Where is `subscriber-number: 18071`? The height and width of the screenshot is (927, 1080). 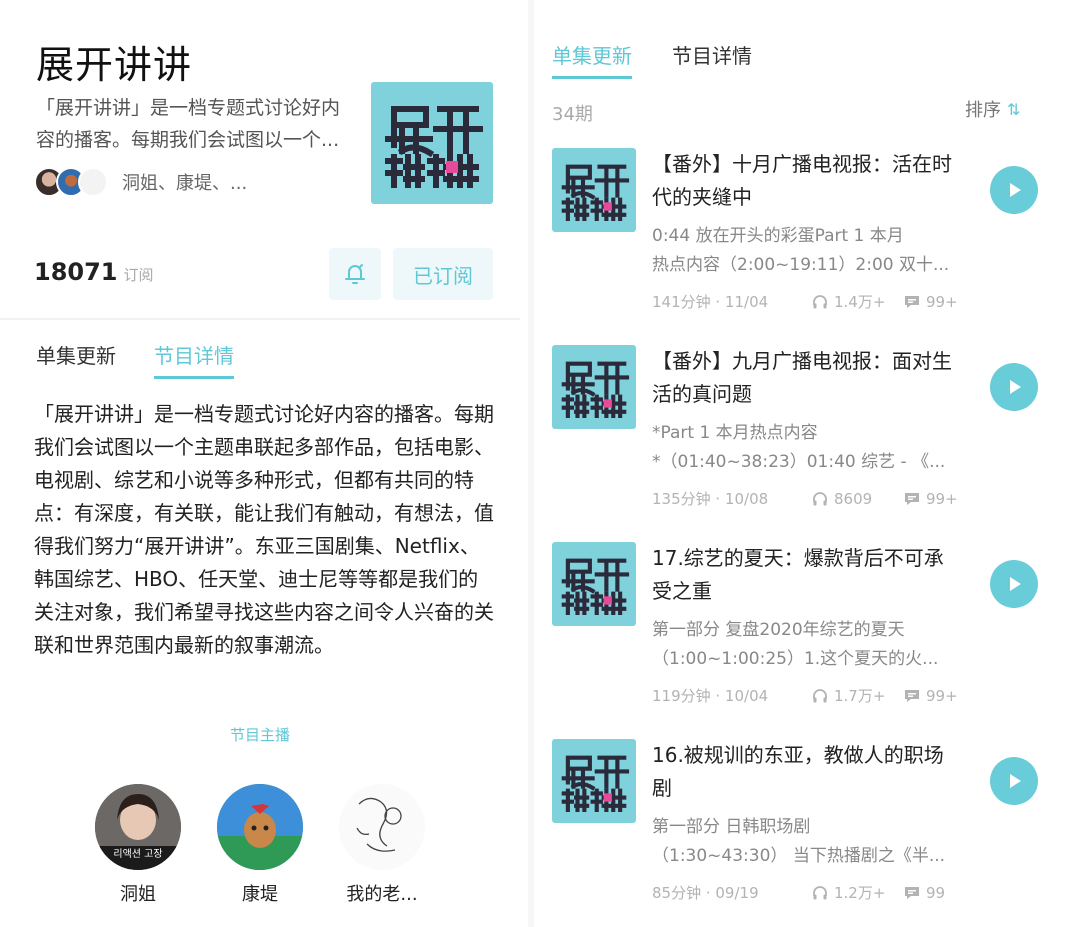 subscriber-number: 18071 is located at coordinates (76, 272).